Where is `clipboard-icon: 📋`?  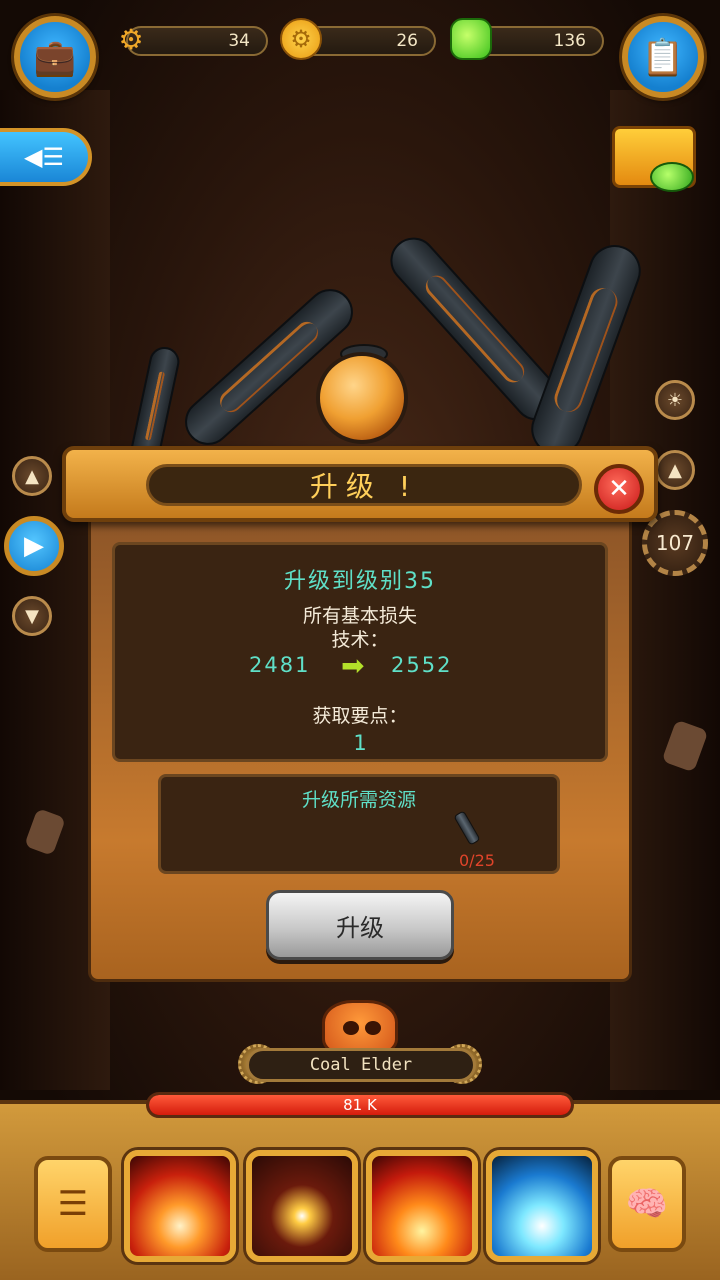 clipboard-icon: 📋 is located at coordinates (663, 57).